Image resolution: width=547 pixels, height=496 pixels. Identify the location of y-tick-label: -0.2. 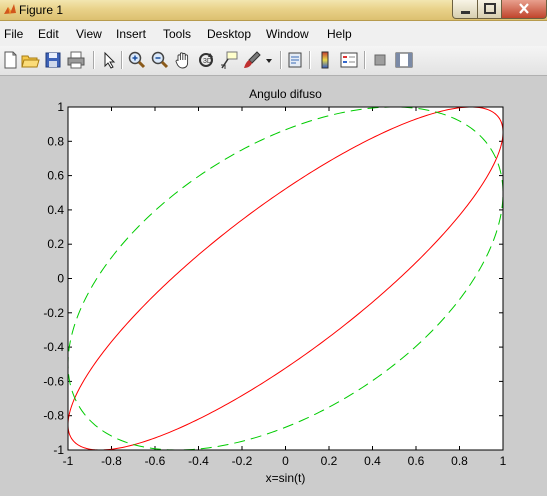
(53, 313).